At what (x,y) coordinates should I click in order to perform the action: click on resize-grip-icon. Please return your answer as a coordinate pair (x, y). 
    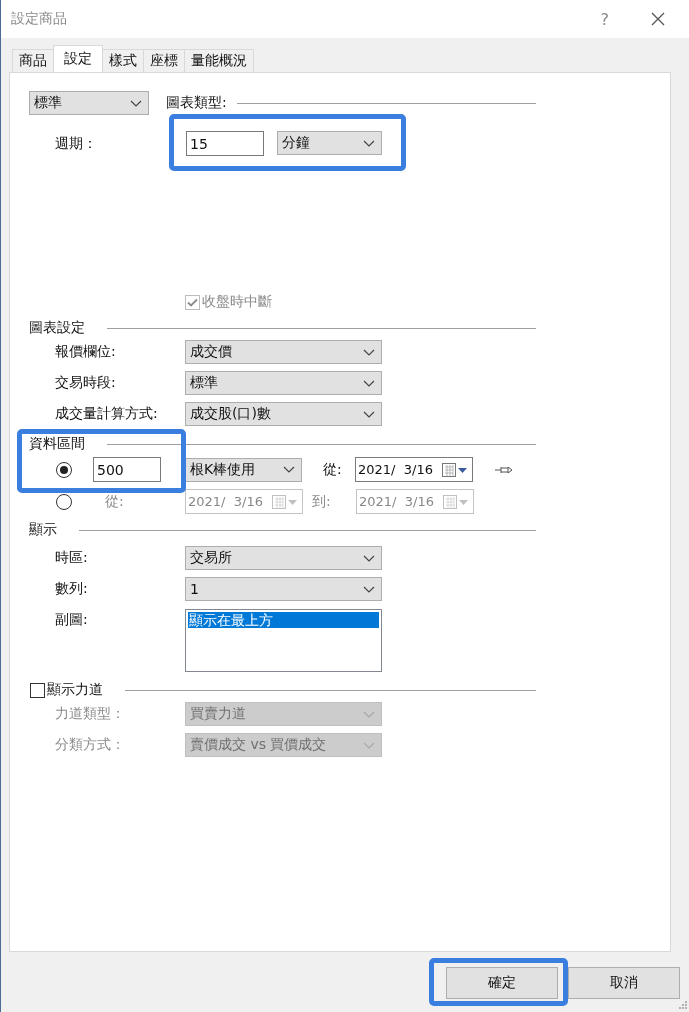
    Looking at the image, I should click on (682, 1004).